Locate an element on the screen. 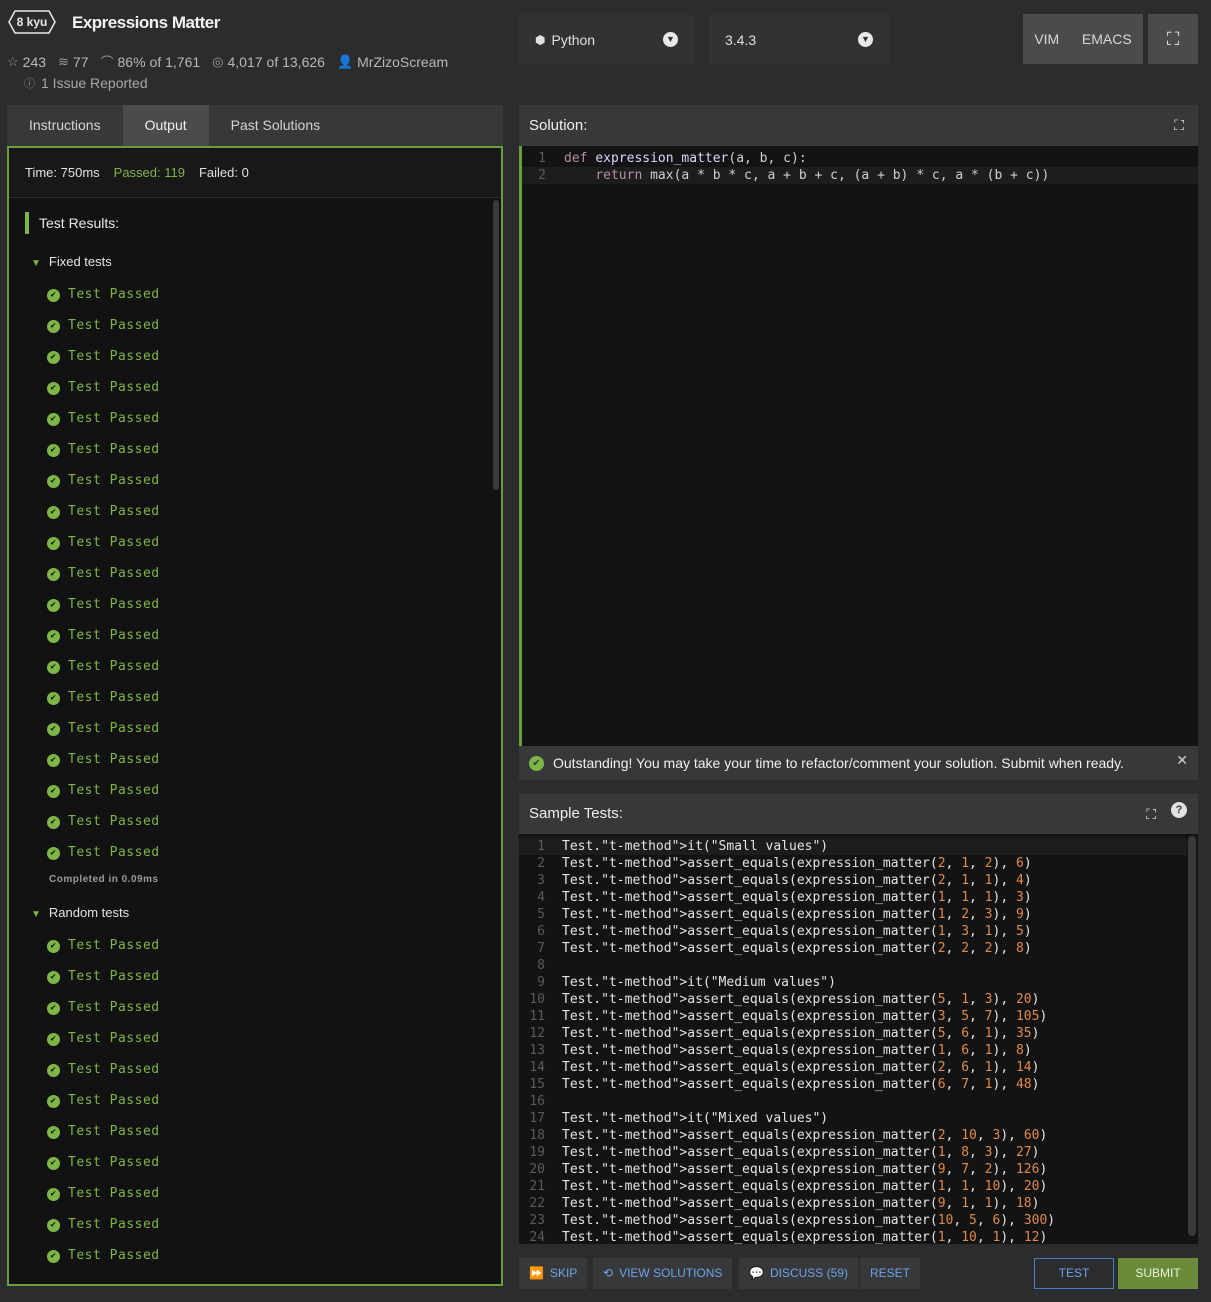 Image resolution: width=1211 pixels, height=1302 pixels. submit-button: SUBMIT is located at coordinates (1158, 1273).